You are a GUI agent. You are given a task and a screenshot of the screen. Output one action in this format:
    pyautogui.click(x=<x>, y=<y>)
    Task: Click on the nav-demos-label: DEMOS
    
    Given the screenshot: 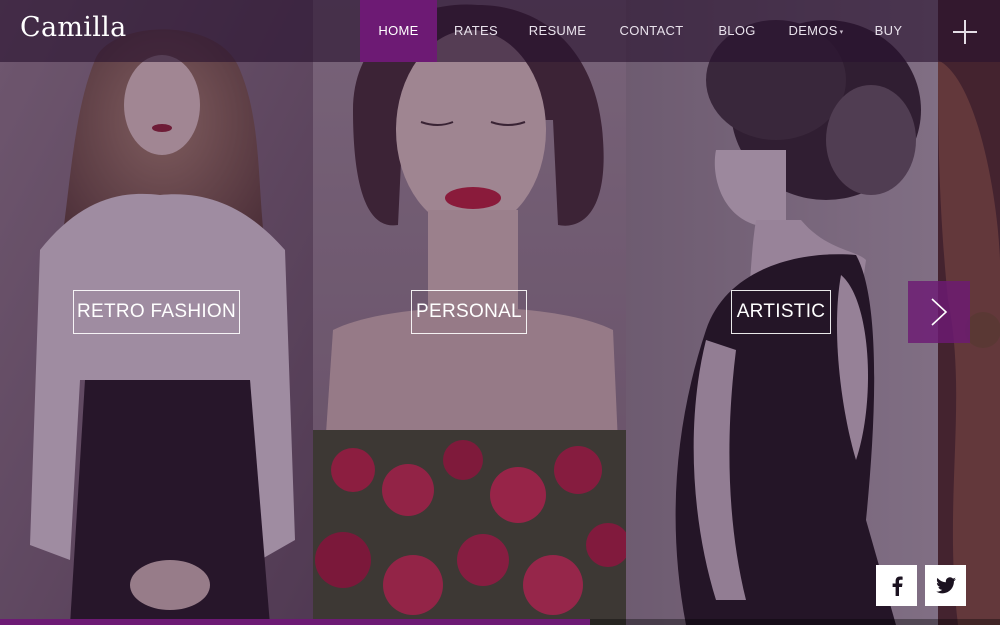 What is the action you would take?
    pyautogui.click(x=813, y=30)
    